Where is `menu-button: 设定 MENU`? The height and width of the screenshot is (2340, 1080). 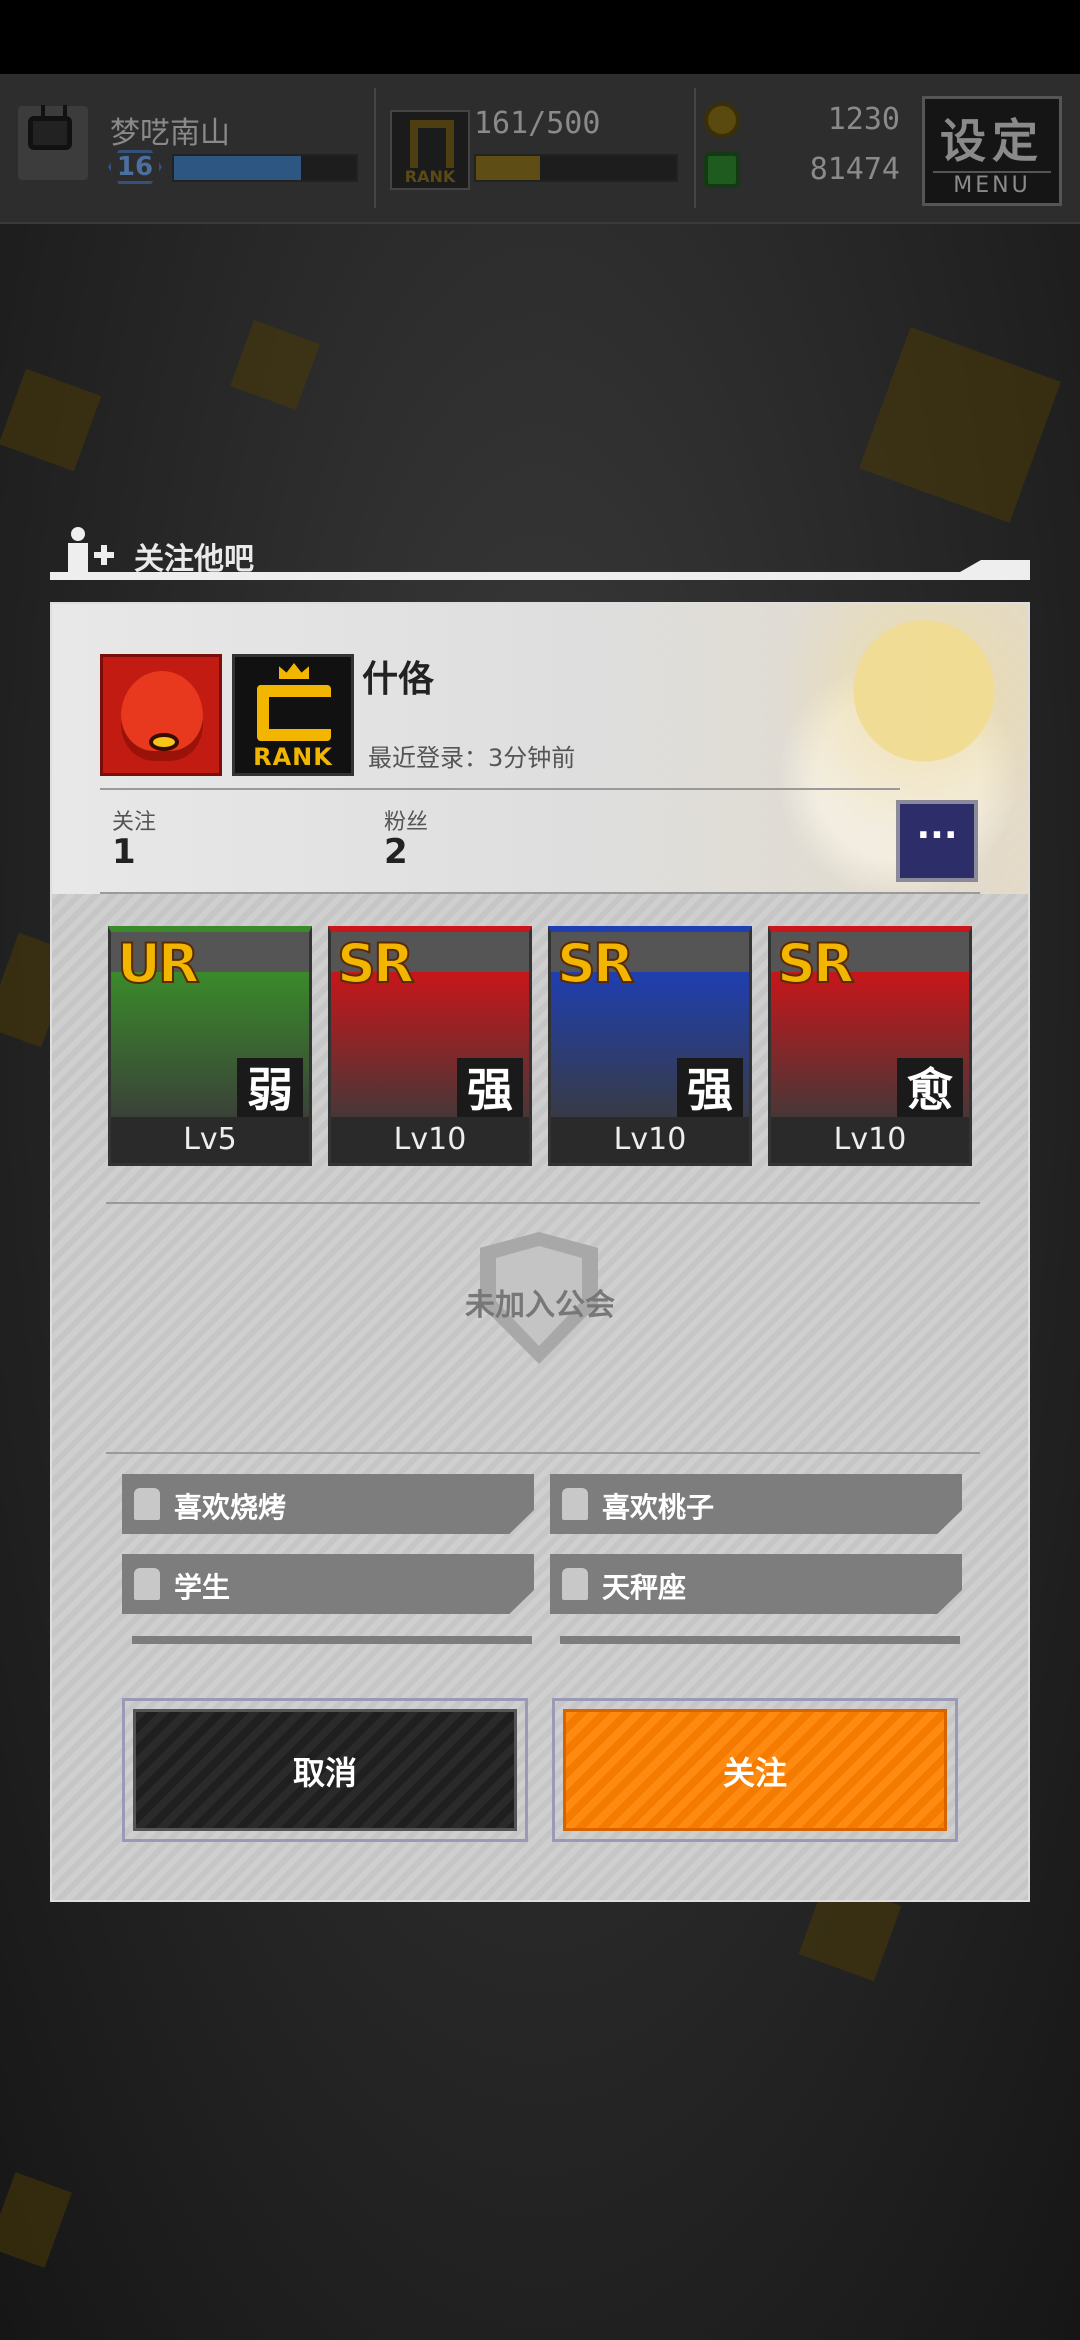
menu-button: 设定 MENU is located at coordinates (992, 151).